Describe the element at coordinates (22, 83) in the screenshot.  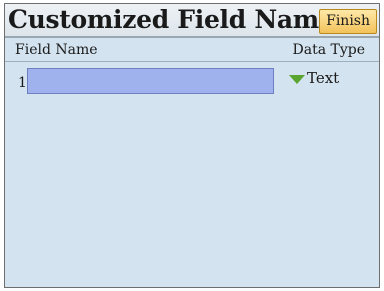
I see `row-index: 1` at that location.